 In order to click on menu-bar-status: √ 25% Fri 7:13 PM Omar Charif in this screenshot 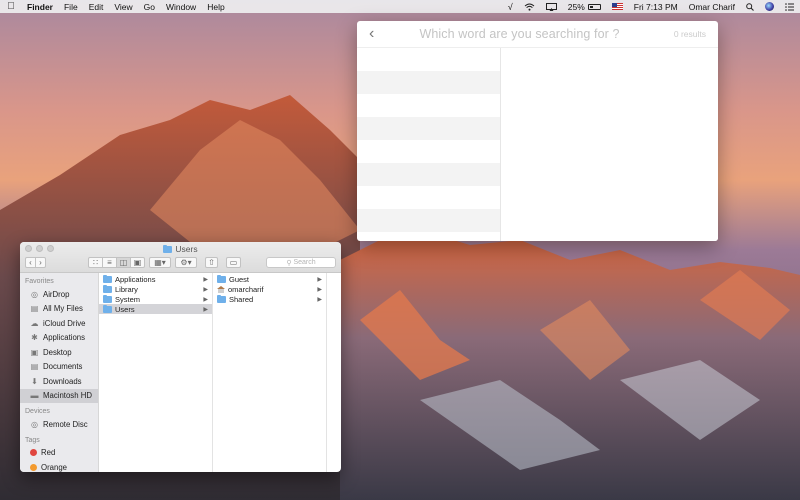, I will do `click(651, 6)`.